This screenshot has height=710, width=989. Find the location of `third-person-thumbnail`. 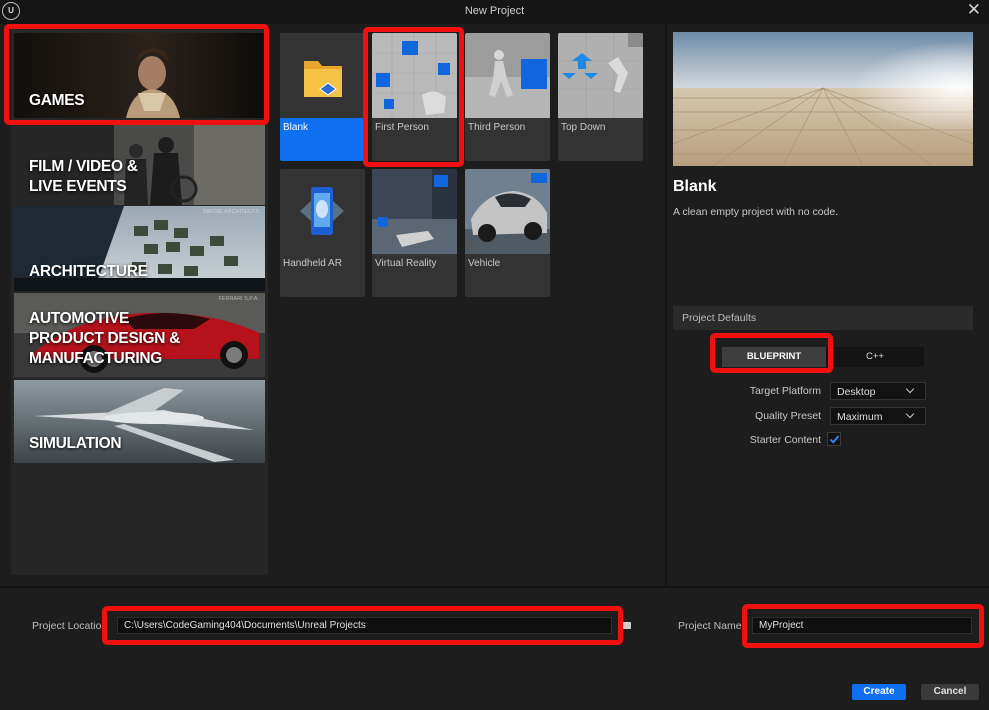

third-person-thumbnail is located at coordinates (507, 75).